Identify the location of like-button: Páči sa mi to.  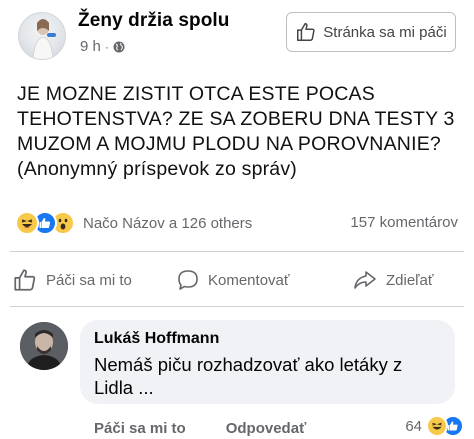
(72, 280).